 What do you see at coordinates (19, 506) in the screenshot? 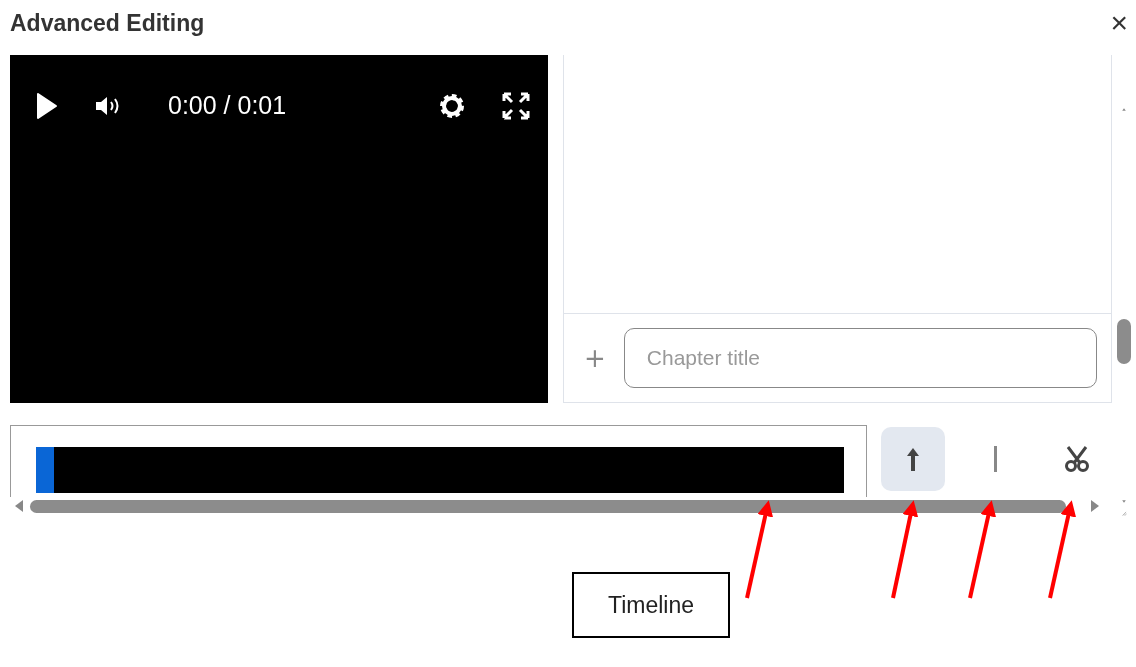
I see `scroll-left-icon` at bounding box center [19, 506].